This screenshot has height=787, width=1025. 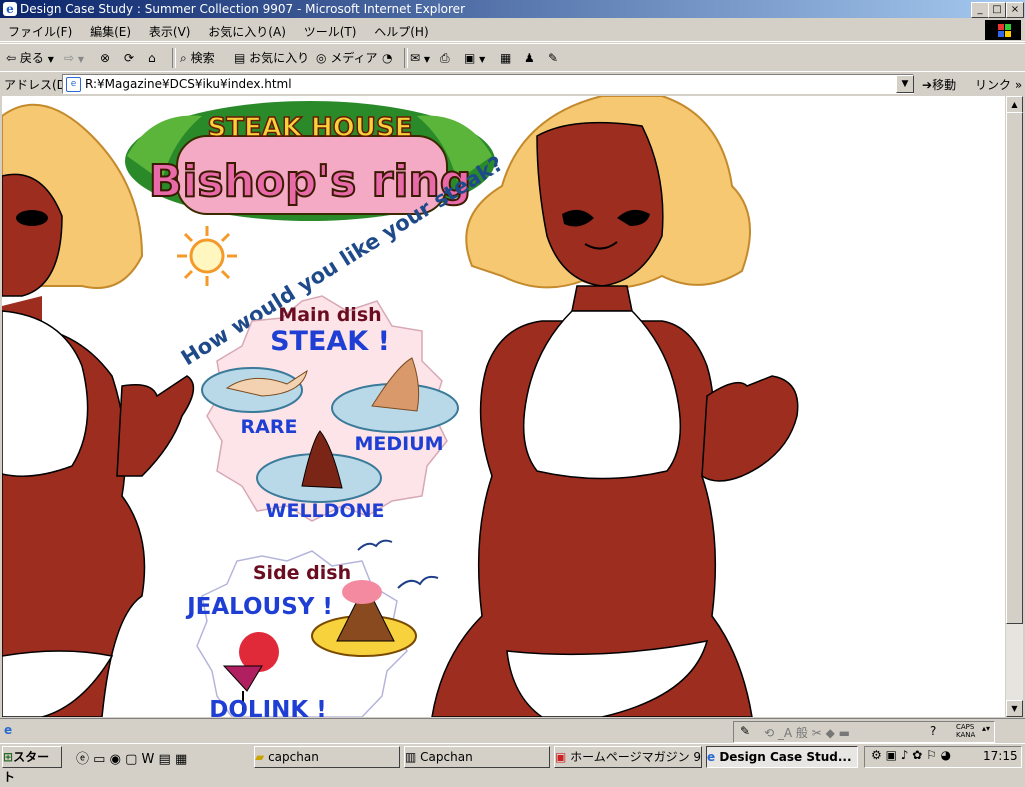 What do you see at coordinates (240, 58) in the screenshot?
I see `favorites-icon: ▤` at bounding box center [240, 58].